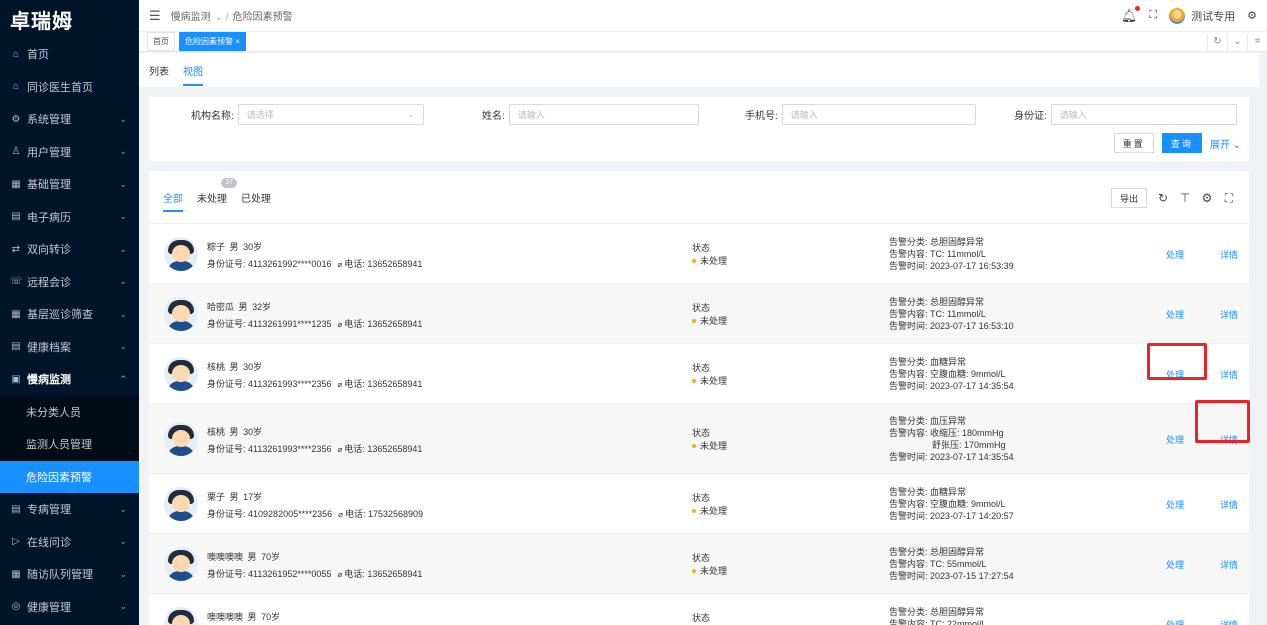  Describe the element at coordinates (330, 114) in the screenshot. I see `org-select: 请选择 ⌄` at that location.